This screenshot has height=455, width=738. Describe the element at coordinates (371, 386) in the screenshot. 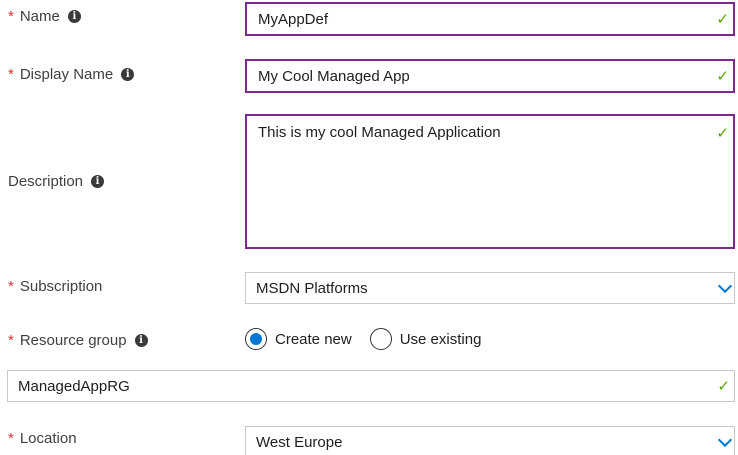

I see `resource-group-input: ManagedAppRG ✓` at that location.